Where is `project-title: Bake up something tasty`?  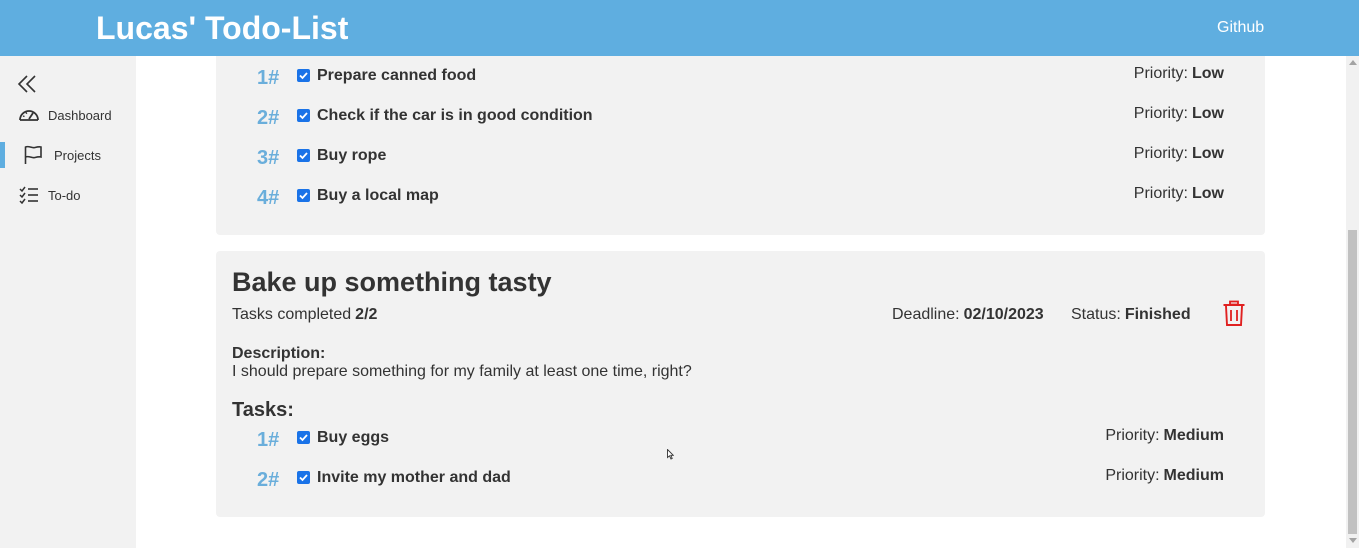
project-title: Bake up something tasty is located at coordinates (392, 282).